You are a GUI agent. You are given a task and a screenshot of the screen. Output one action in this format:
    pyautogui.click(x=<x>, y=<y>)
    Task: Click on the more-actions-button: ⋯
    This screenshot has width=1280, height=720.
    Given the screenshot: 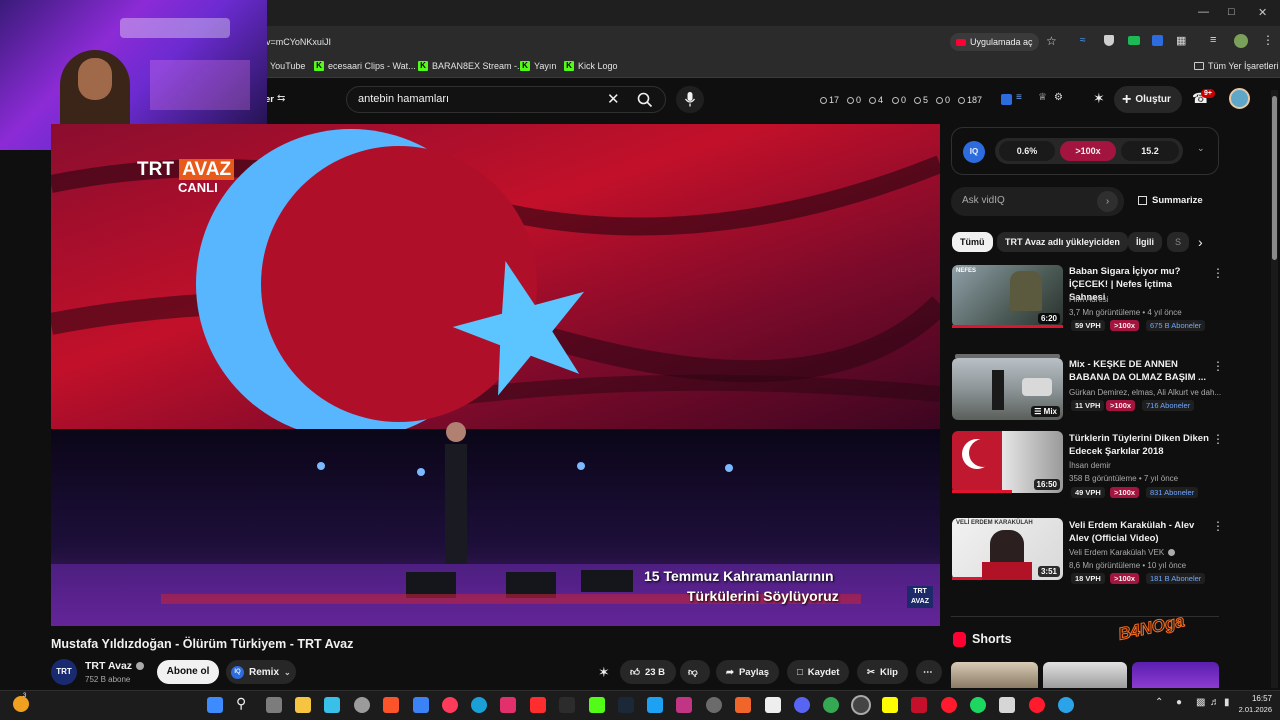 What is the action you would take?
    pyautogui.click(x=929, y=672)
    